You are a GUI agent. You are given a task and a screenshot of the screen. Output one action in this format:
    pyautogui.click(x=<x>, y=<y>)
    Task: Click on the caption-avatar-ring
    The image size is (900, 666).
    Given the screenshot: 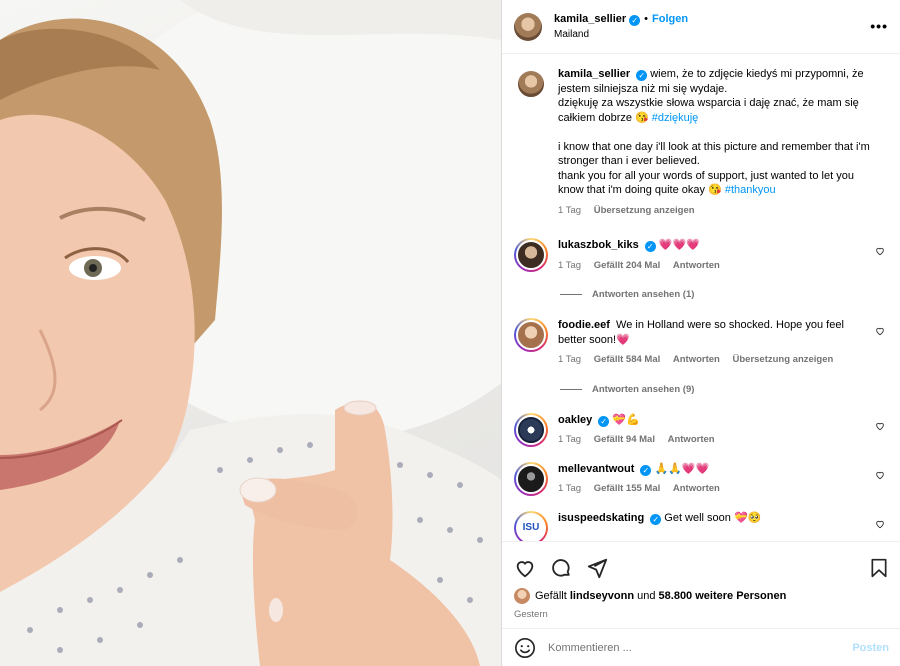 What is the action you would take?
    pyautogui.click(x=531, y=84)
    